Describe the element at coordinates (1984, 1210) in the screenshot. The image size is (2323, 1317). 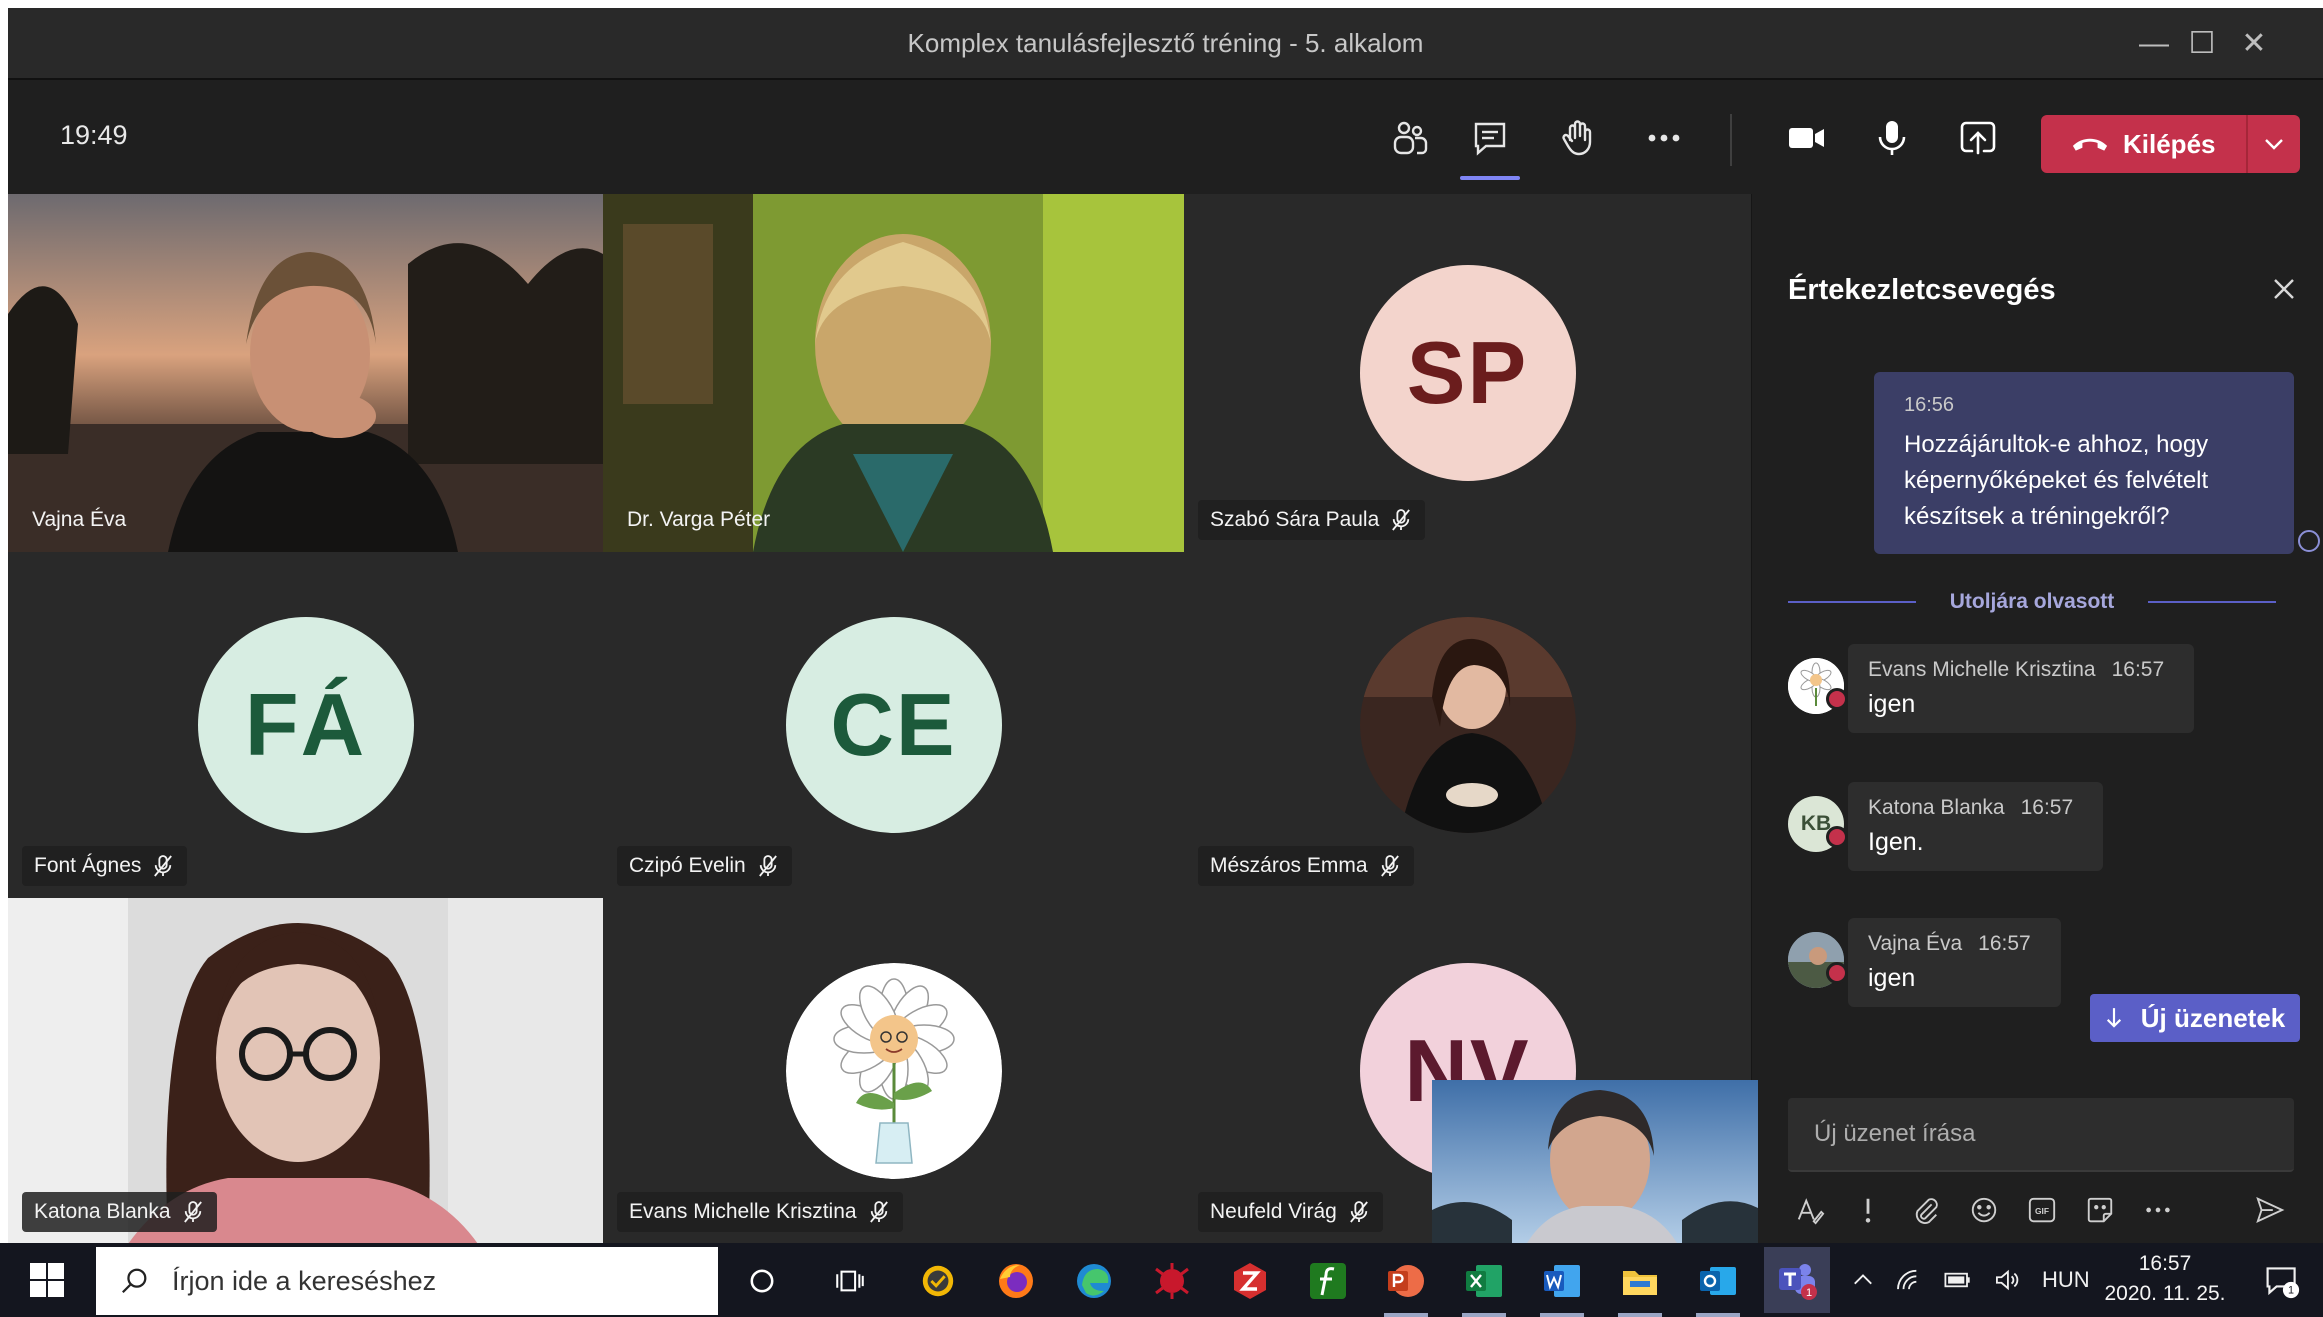
I see `emoji-button` at that location.